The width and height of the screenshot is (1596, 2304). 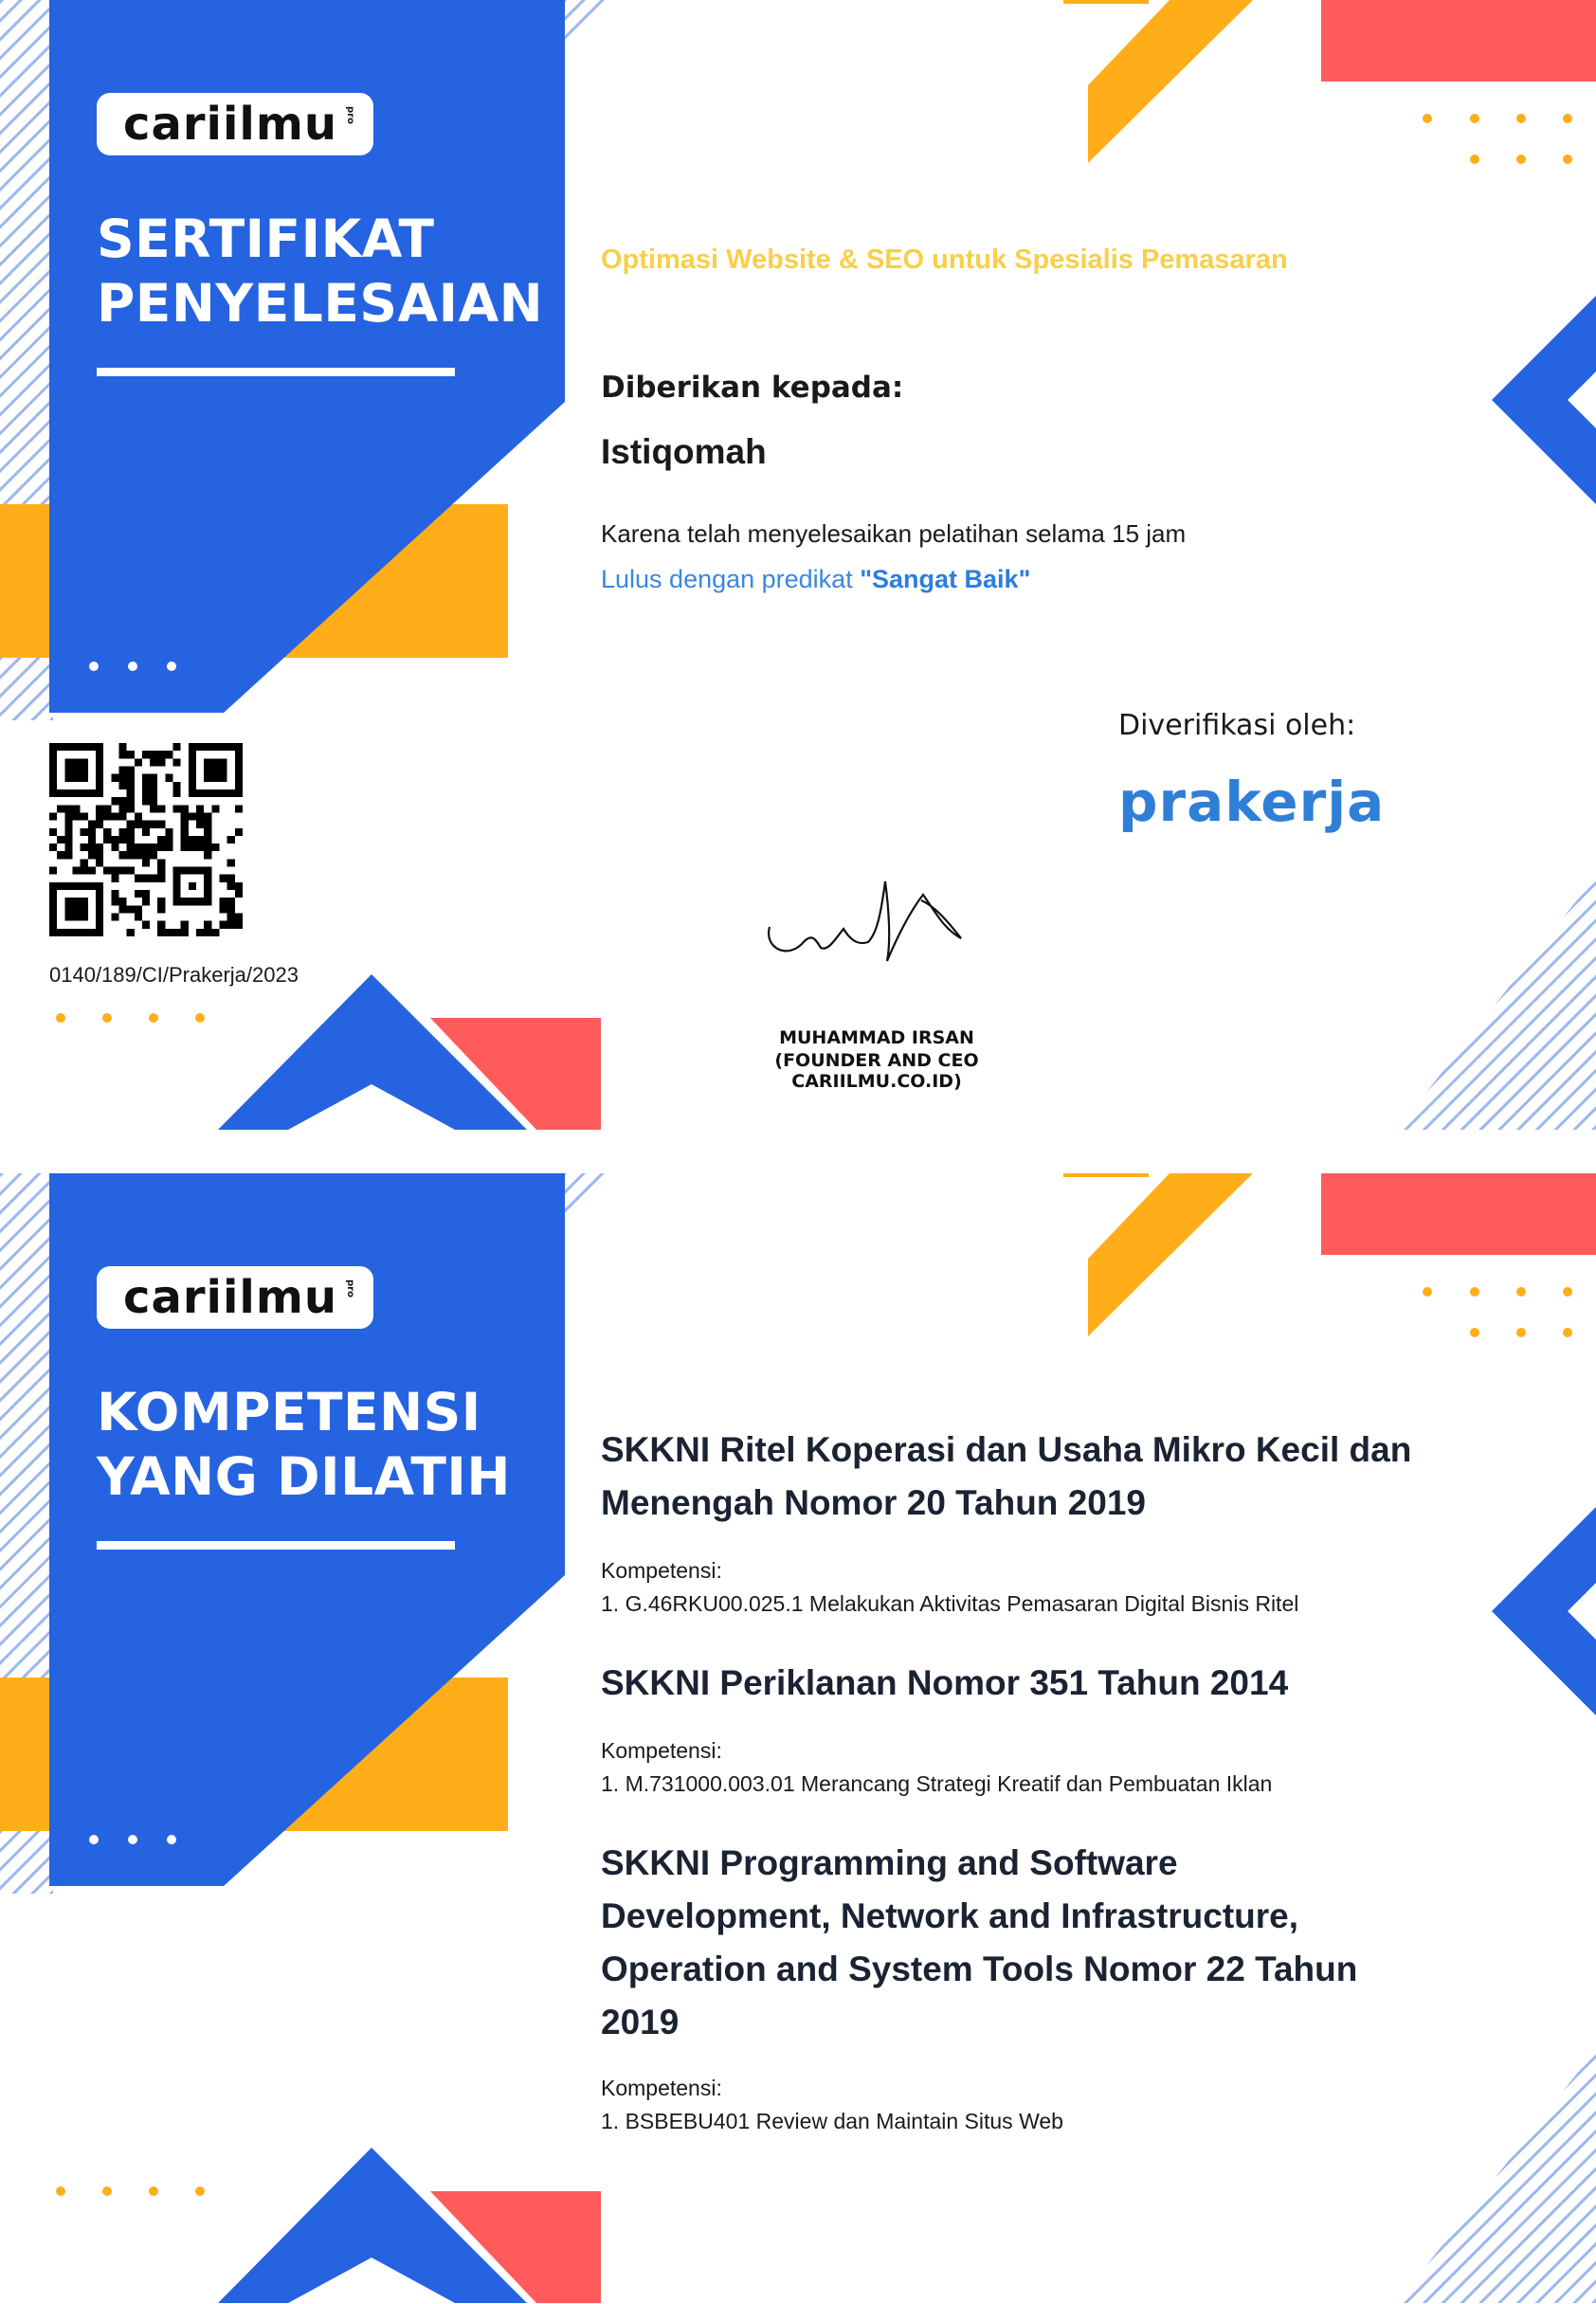 I want to click on signer-title: (FOUNDER AND CEO CARIILMU.CO.ID), so click(x=877, y=1071).